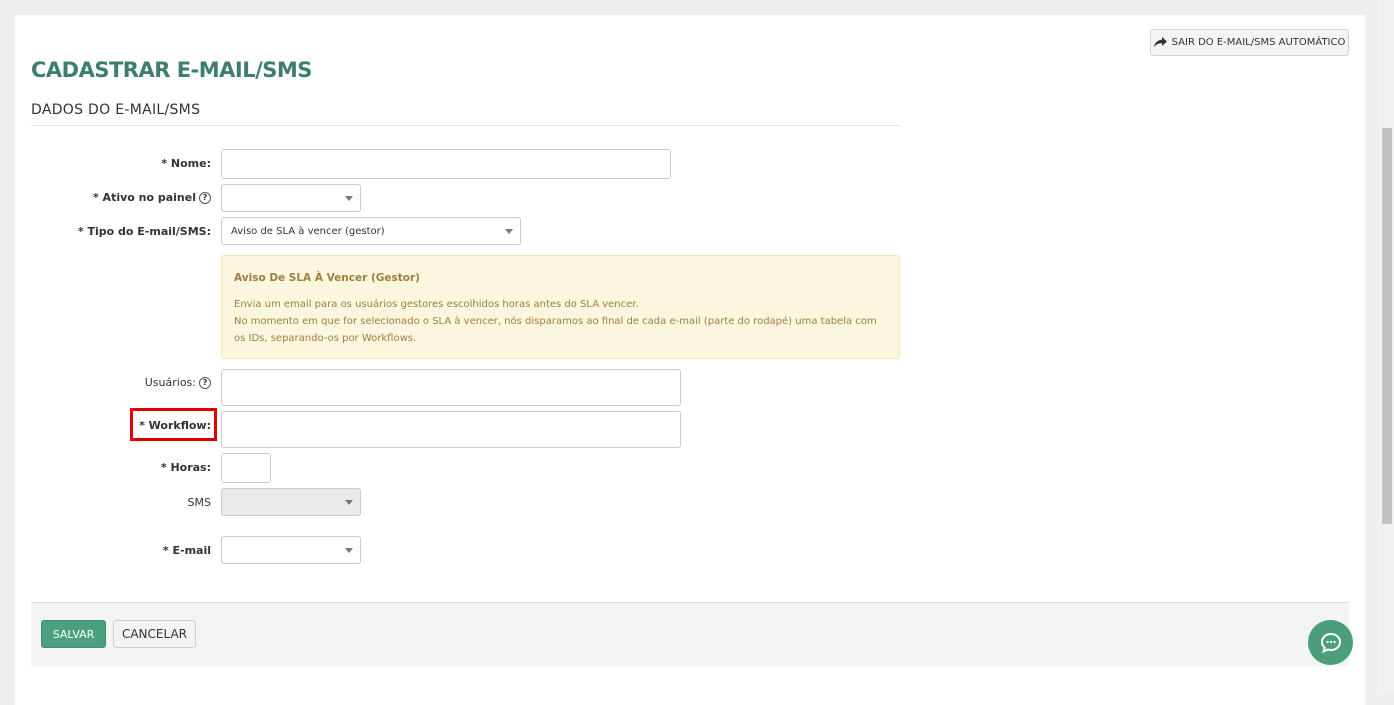  I want to click on workflow-input, so click(451, 429).